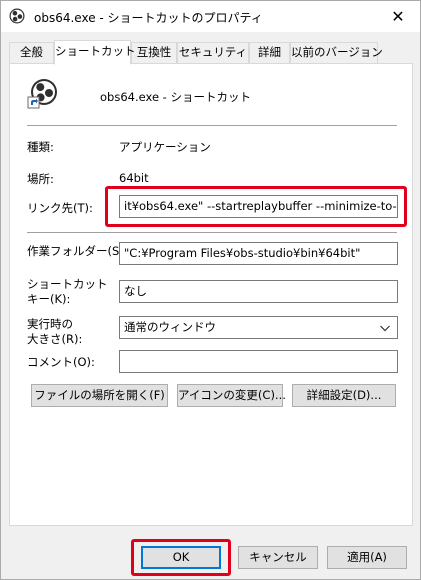 Image resolution: width=421 pixels, height=580 pixels. What do you see at coordinates (258, 291) in the screenshot?
I see `shortcut-key-input: なし` at bounding box center [258, 291].